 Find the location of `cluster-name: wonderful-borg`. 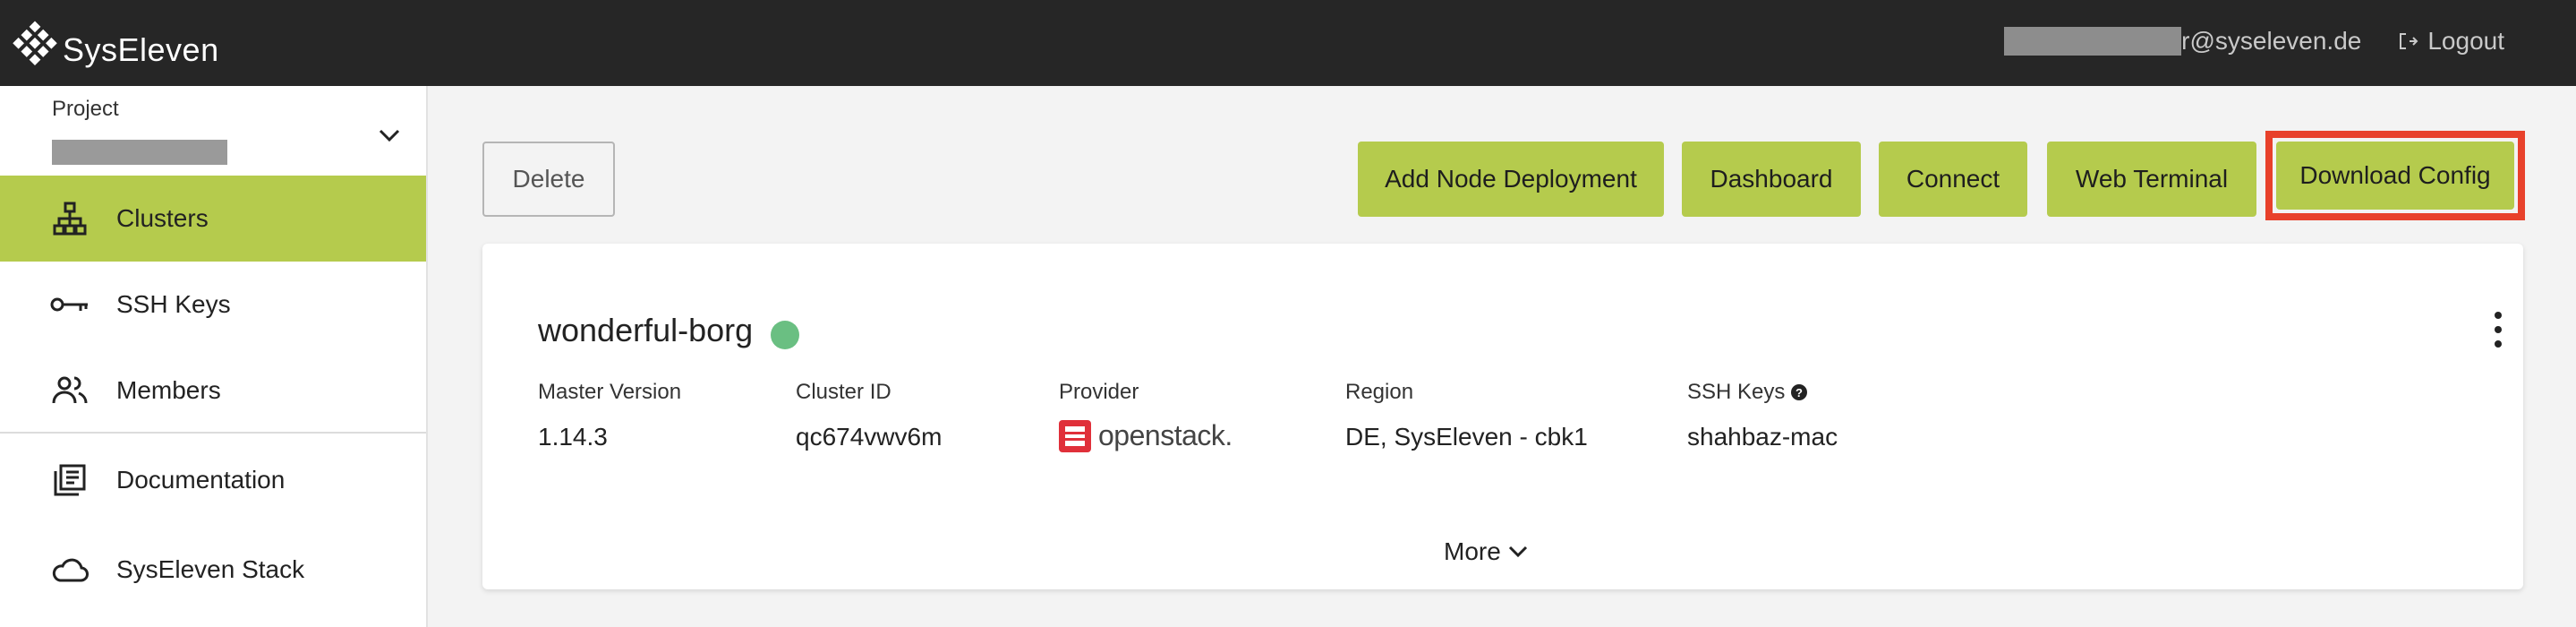

cluster-name: wonderful-borg is located at coordinates (645, 330).